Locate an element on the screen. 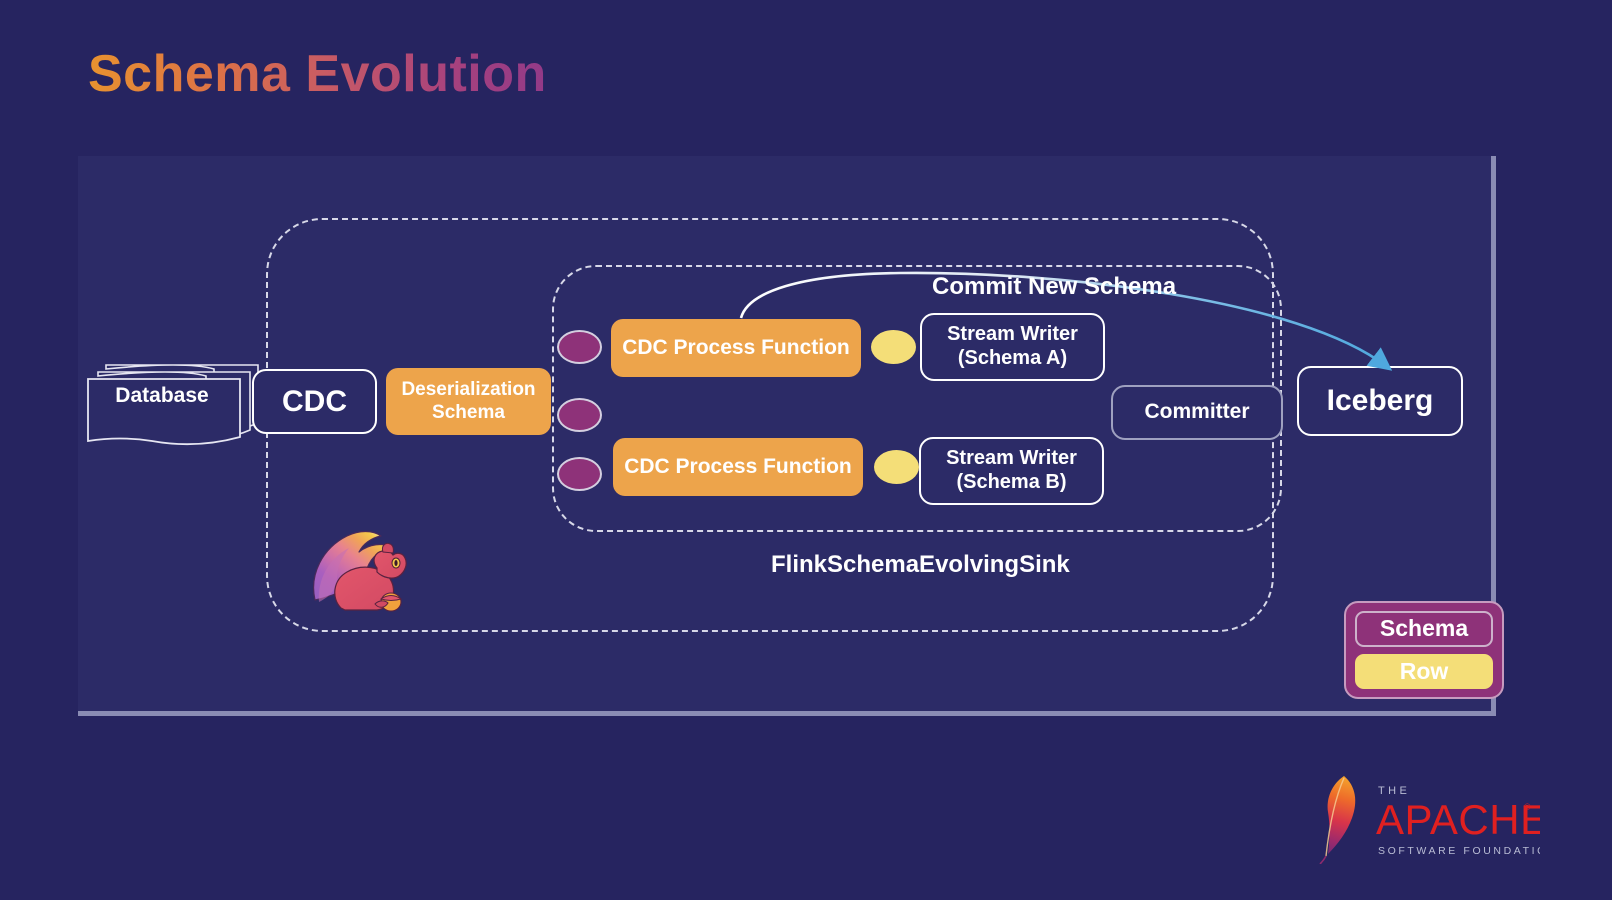 The height and width of the screenshot is (900, 1612). page-title: Schema Evolution is located at coordinates (317, 74).